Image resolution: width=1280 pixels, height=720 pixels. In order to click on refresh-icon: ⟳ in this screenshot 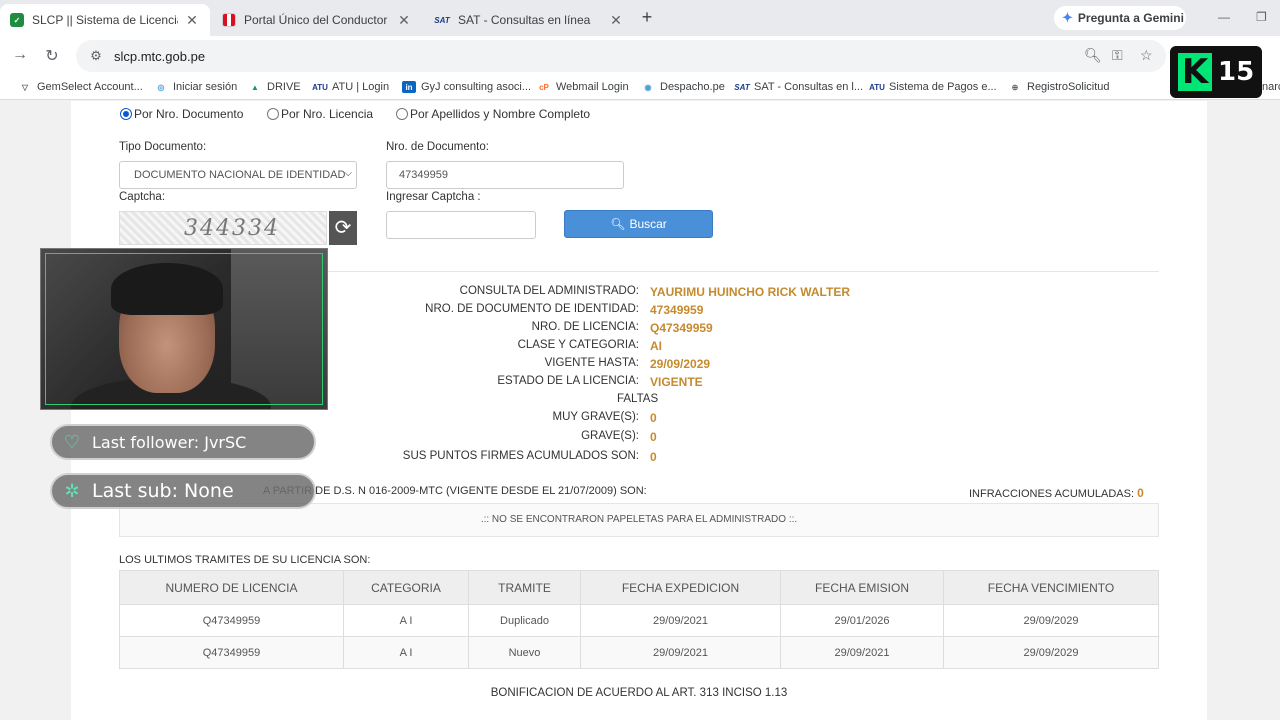, I will do `click(343, 228)`.